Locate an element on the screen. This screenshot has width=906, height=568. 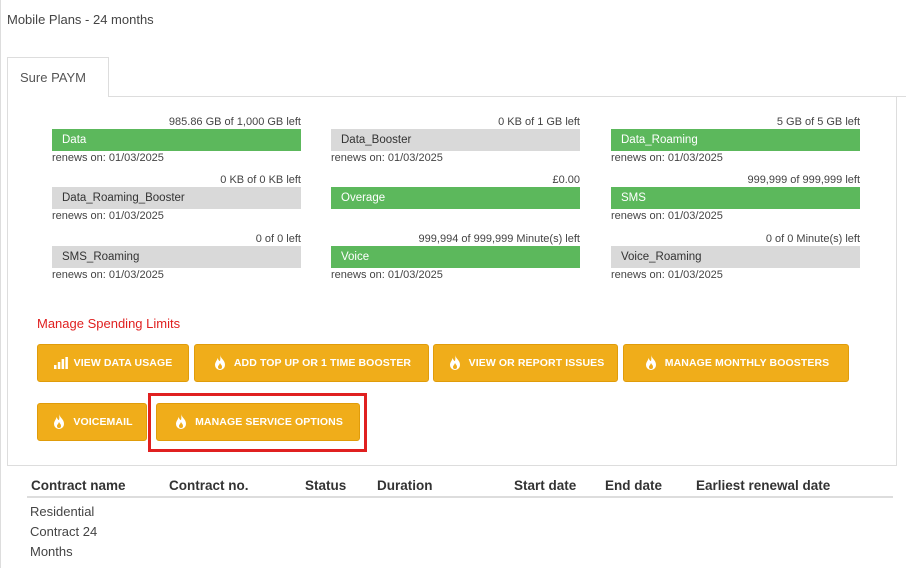
col-status: Status is located at coordinates (326, 485).